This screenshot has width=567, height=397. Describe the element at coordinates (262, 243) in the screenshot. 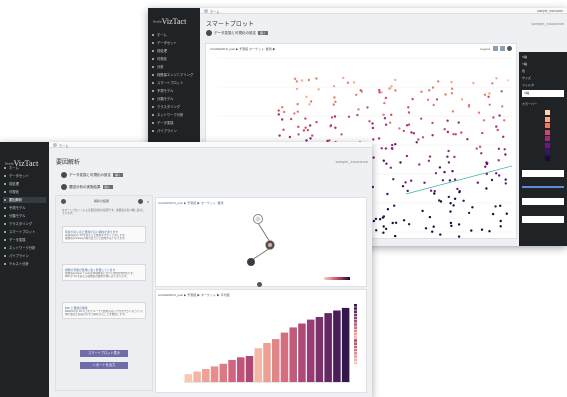

I see `decision-tree` at that location.